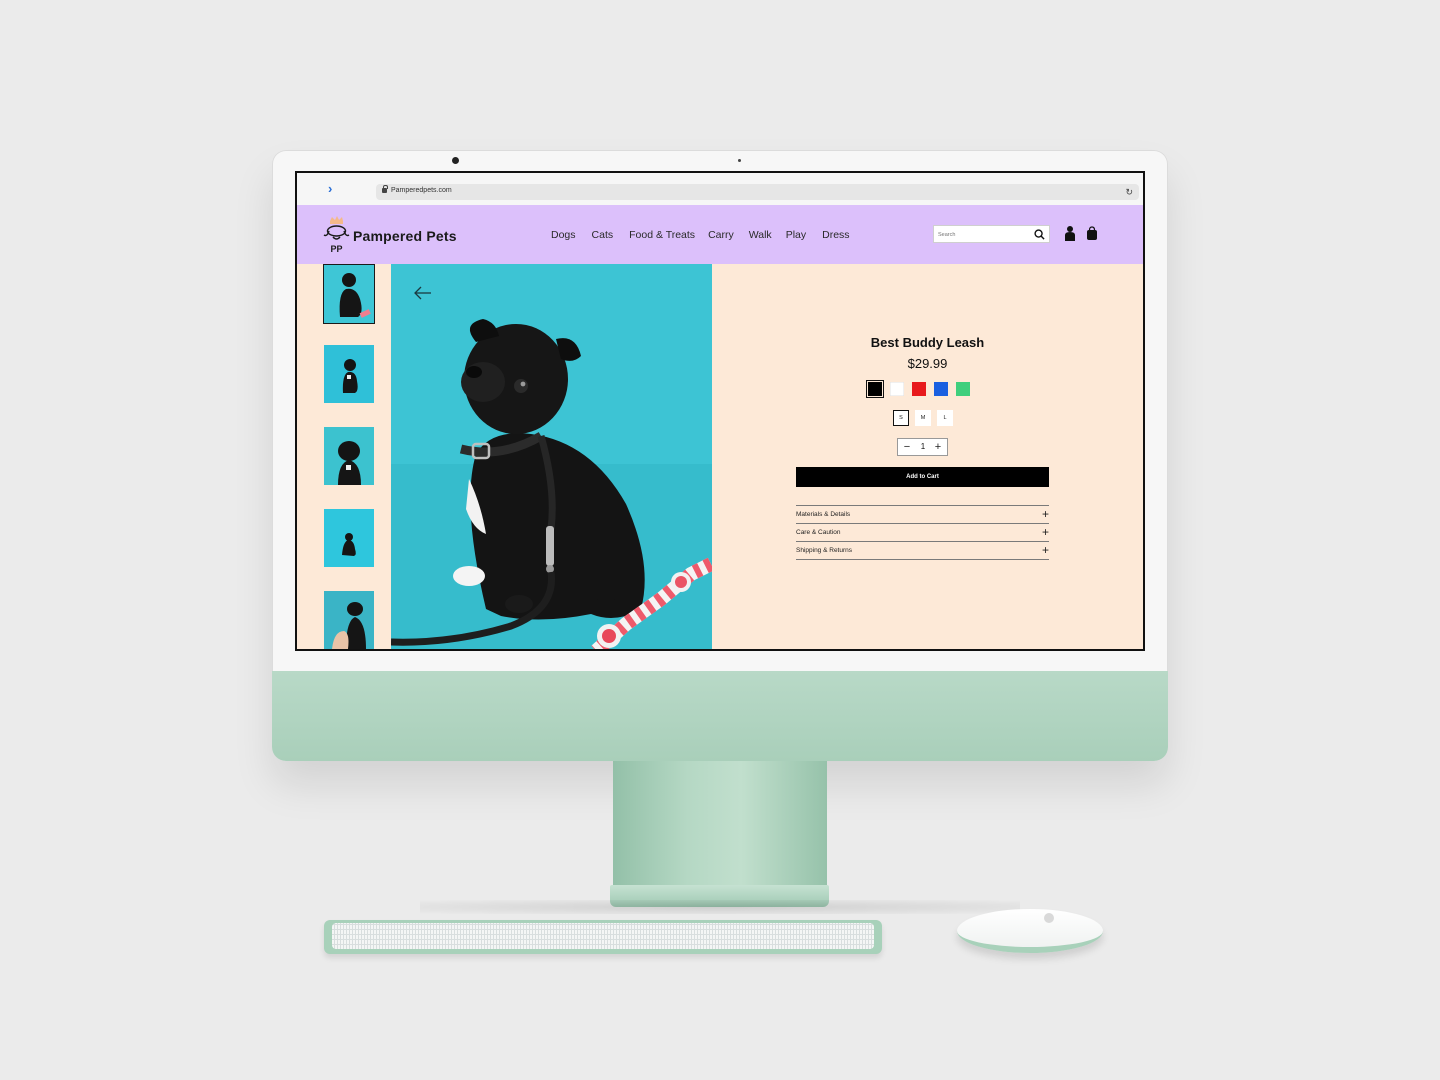 This screenshot has width=1440, height=1080. I want to click on main-product-image, so click(551, 456).